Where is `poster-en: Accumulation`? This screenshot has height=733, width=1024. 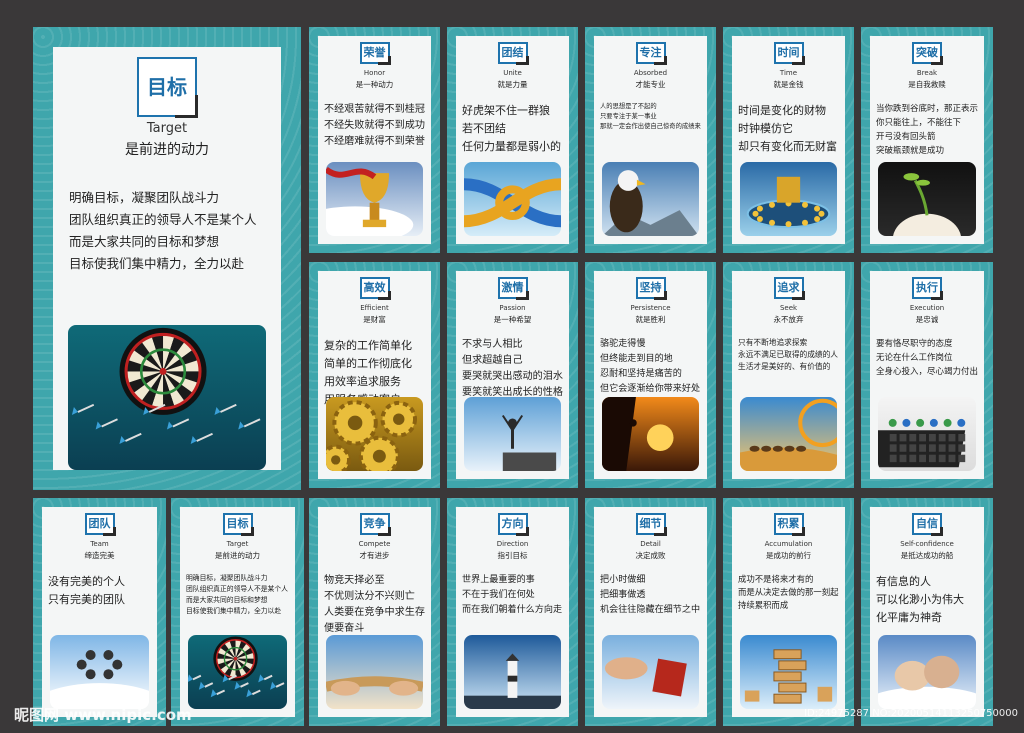 poster-en: Accumulation is located at coordinates (788, 544).